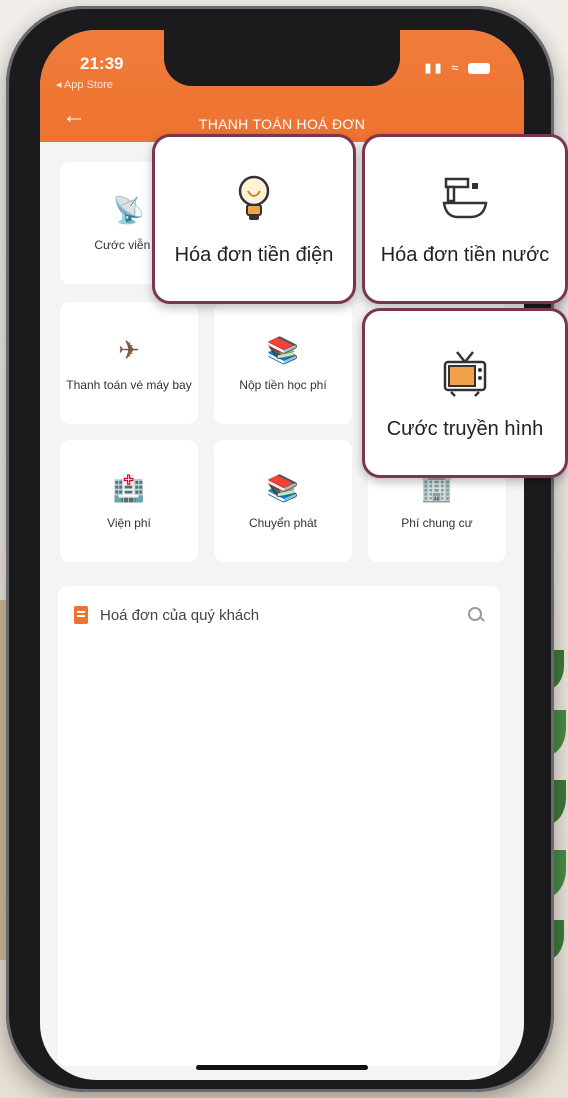  Describe the element at coordinates (479, 69) in the screenshot. I see `battery-icon` at that location.